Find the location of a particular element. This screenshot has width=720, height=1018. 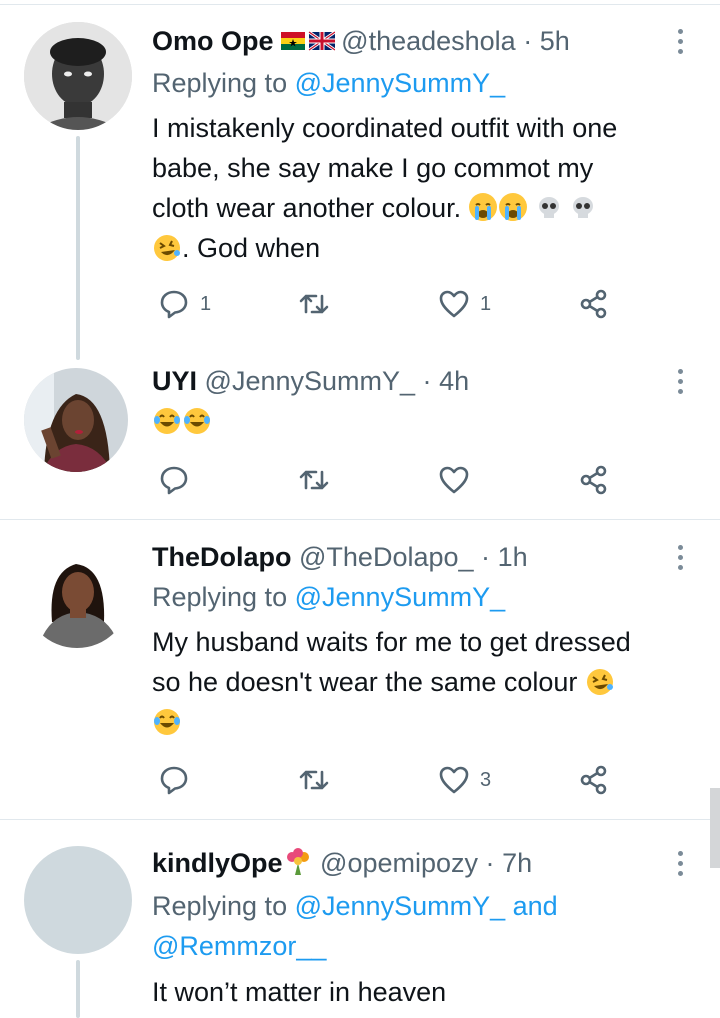

like-button: 1 is located at coordinates (464, 304).